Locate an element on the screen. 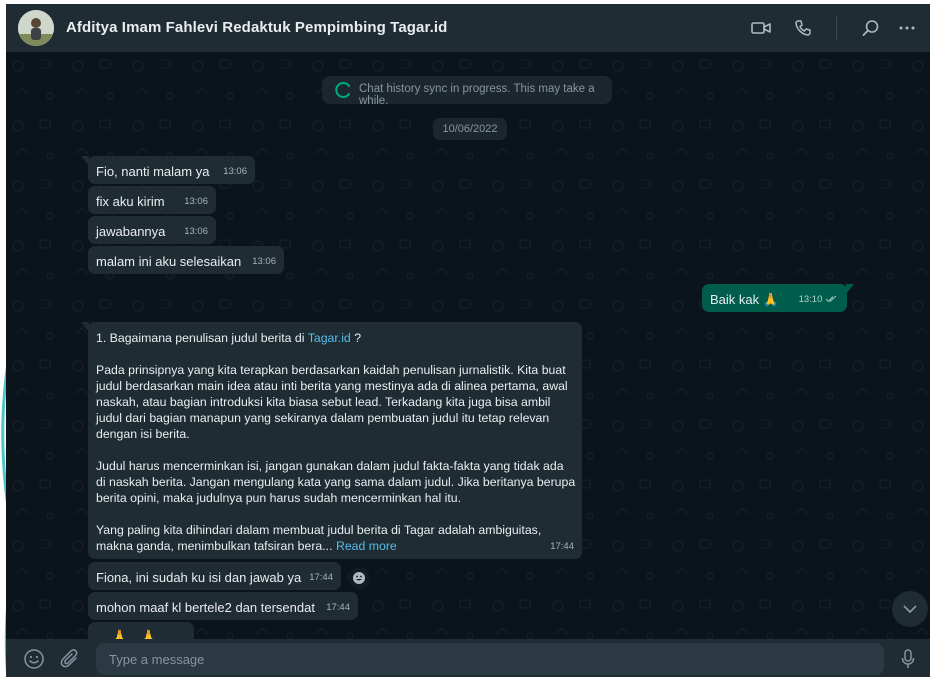 Image resolution: width=930 pixels, height=677 pixels. message-text: Fiona, ini sudah ku isi dan jawab ya is located at coordinates (199, 577).